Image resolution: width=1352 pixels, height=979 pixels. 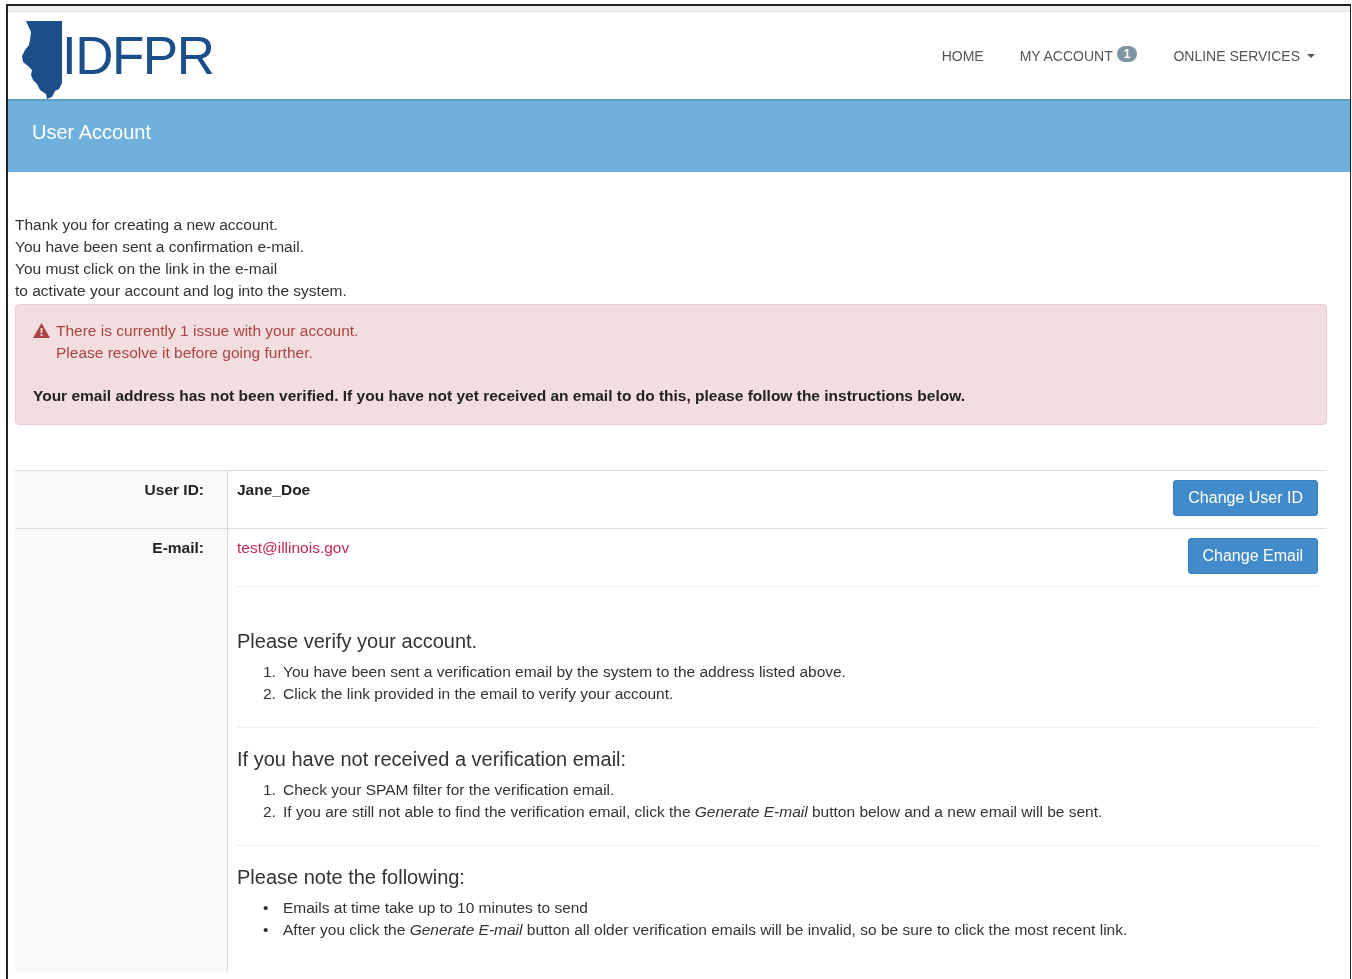 What do you see at coordinates (274, 490) in the screenshot?
I see `field-value: Jane_Doe` at bounding box center [274, 490].